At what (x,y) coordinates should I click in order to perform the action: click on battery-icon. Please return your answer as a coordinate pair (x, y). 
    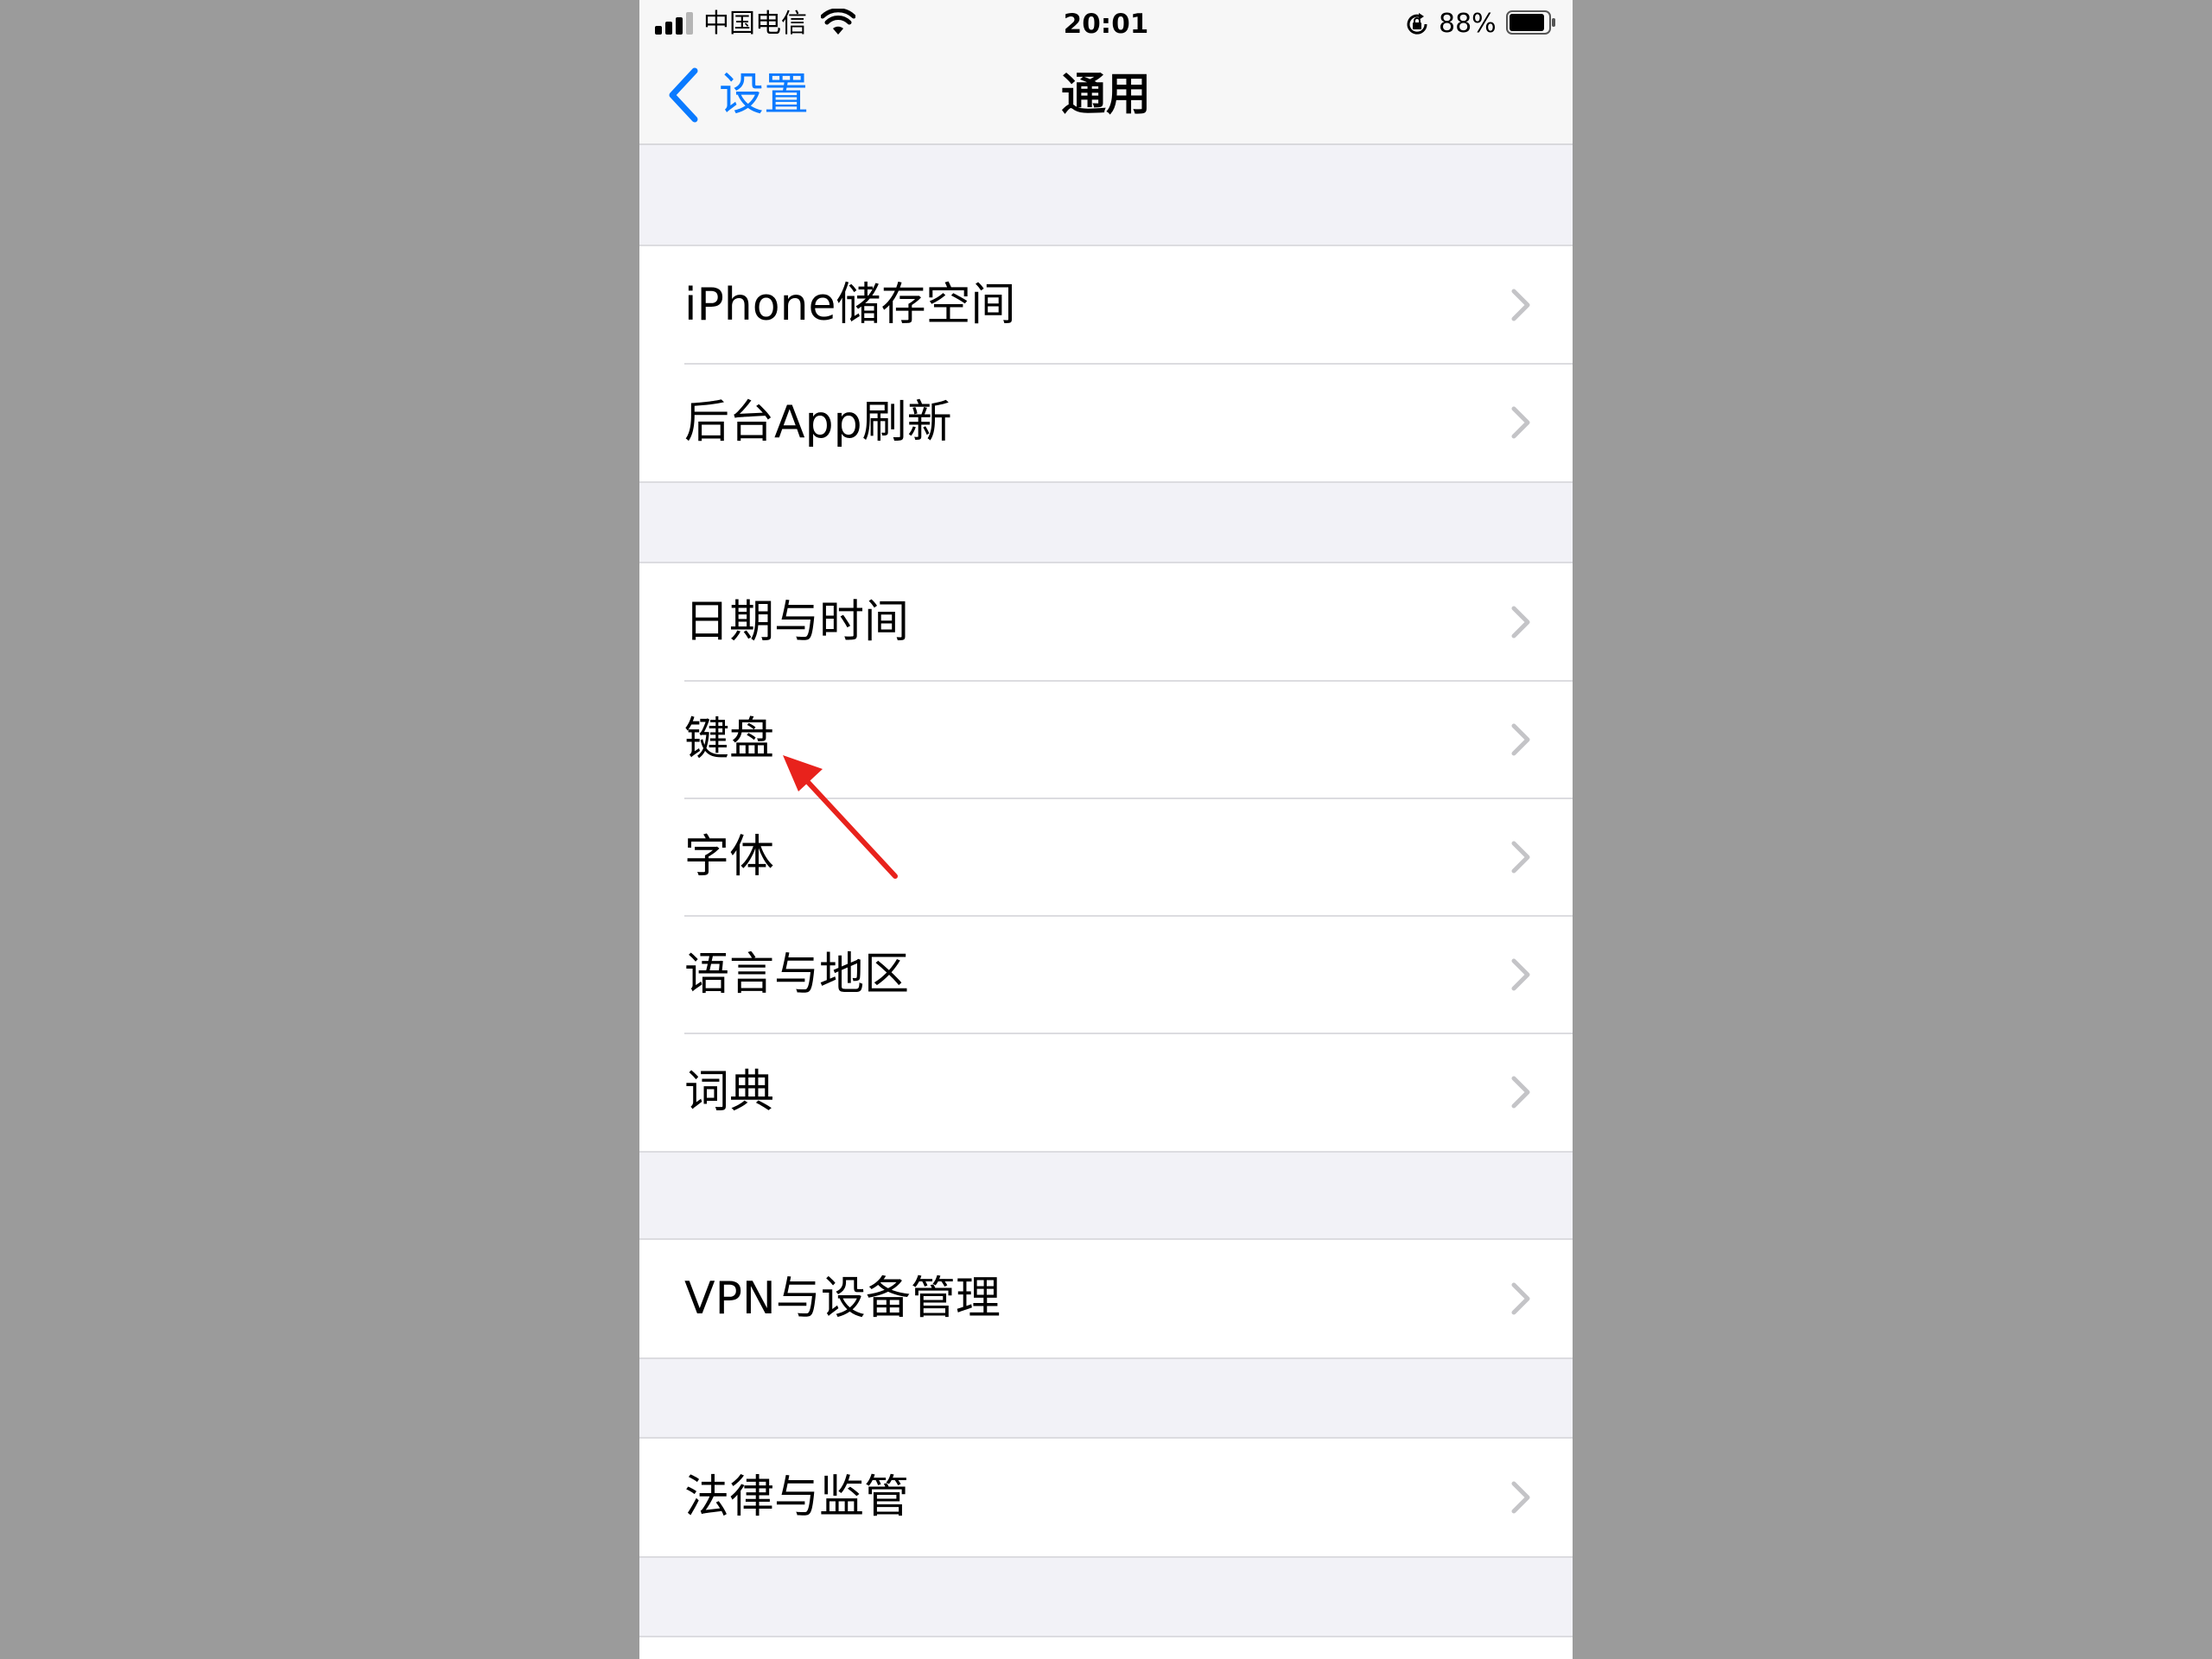
    Looking at the image, I should click on (1530, 22).